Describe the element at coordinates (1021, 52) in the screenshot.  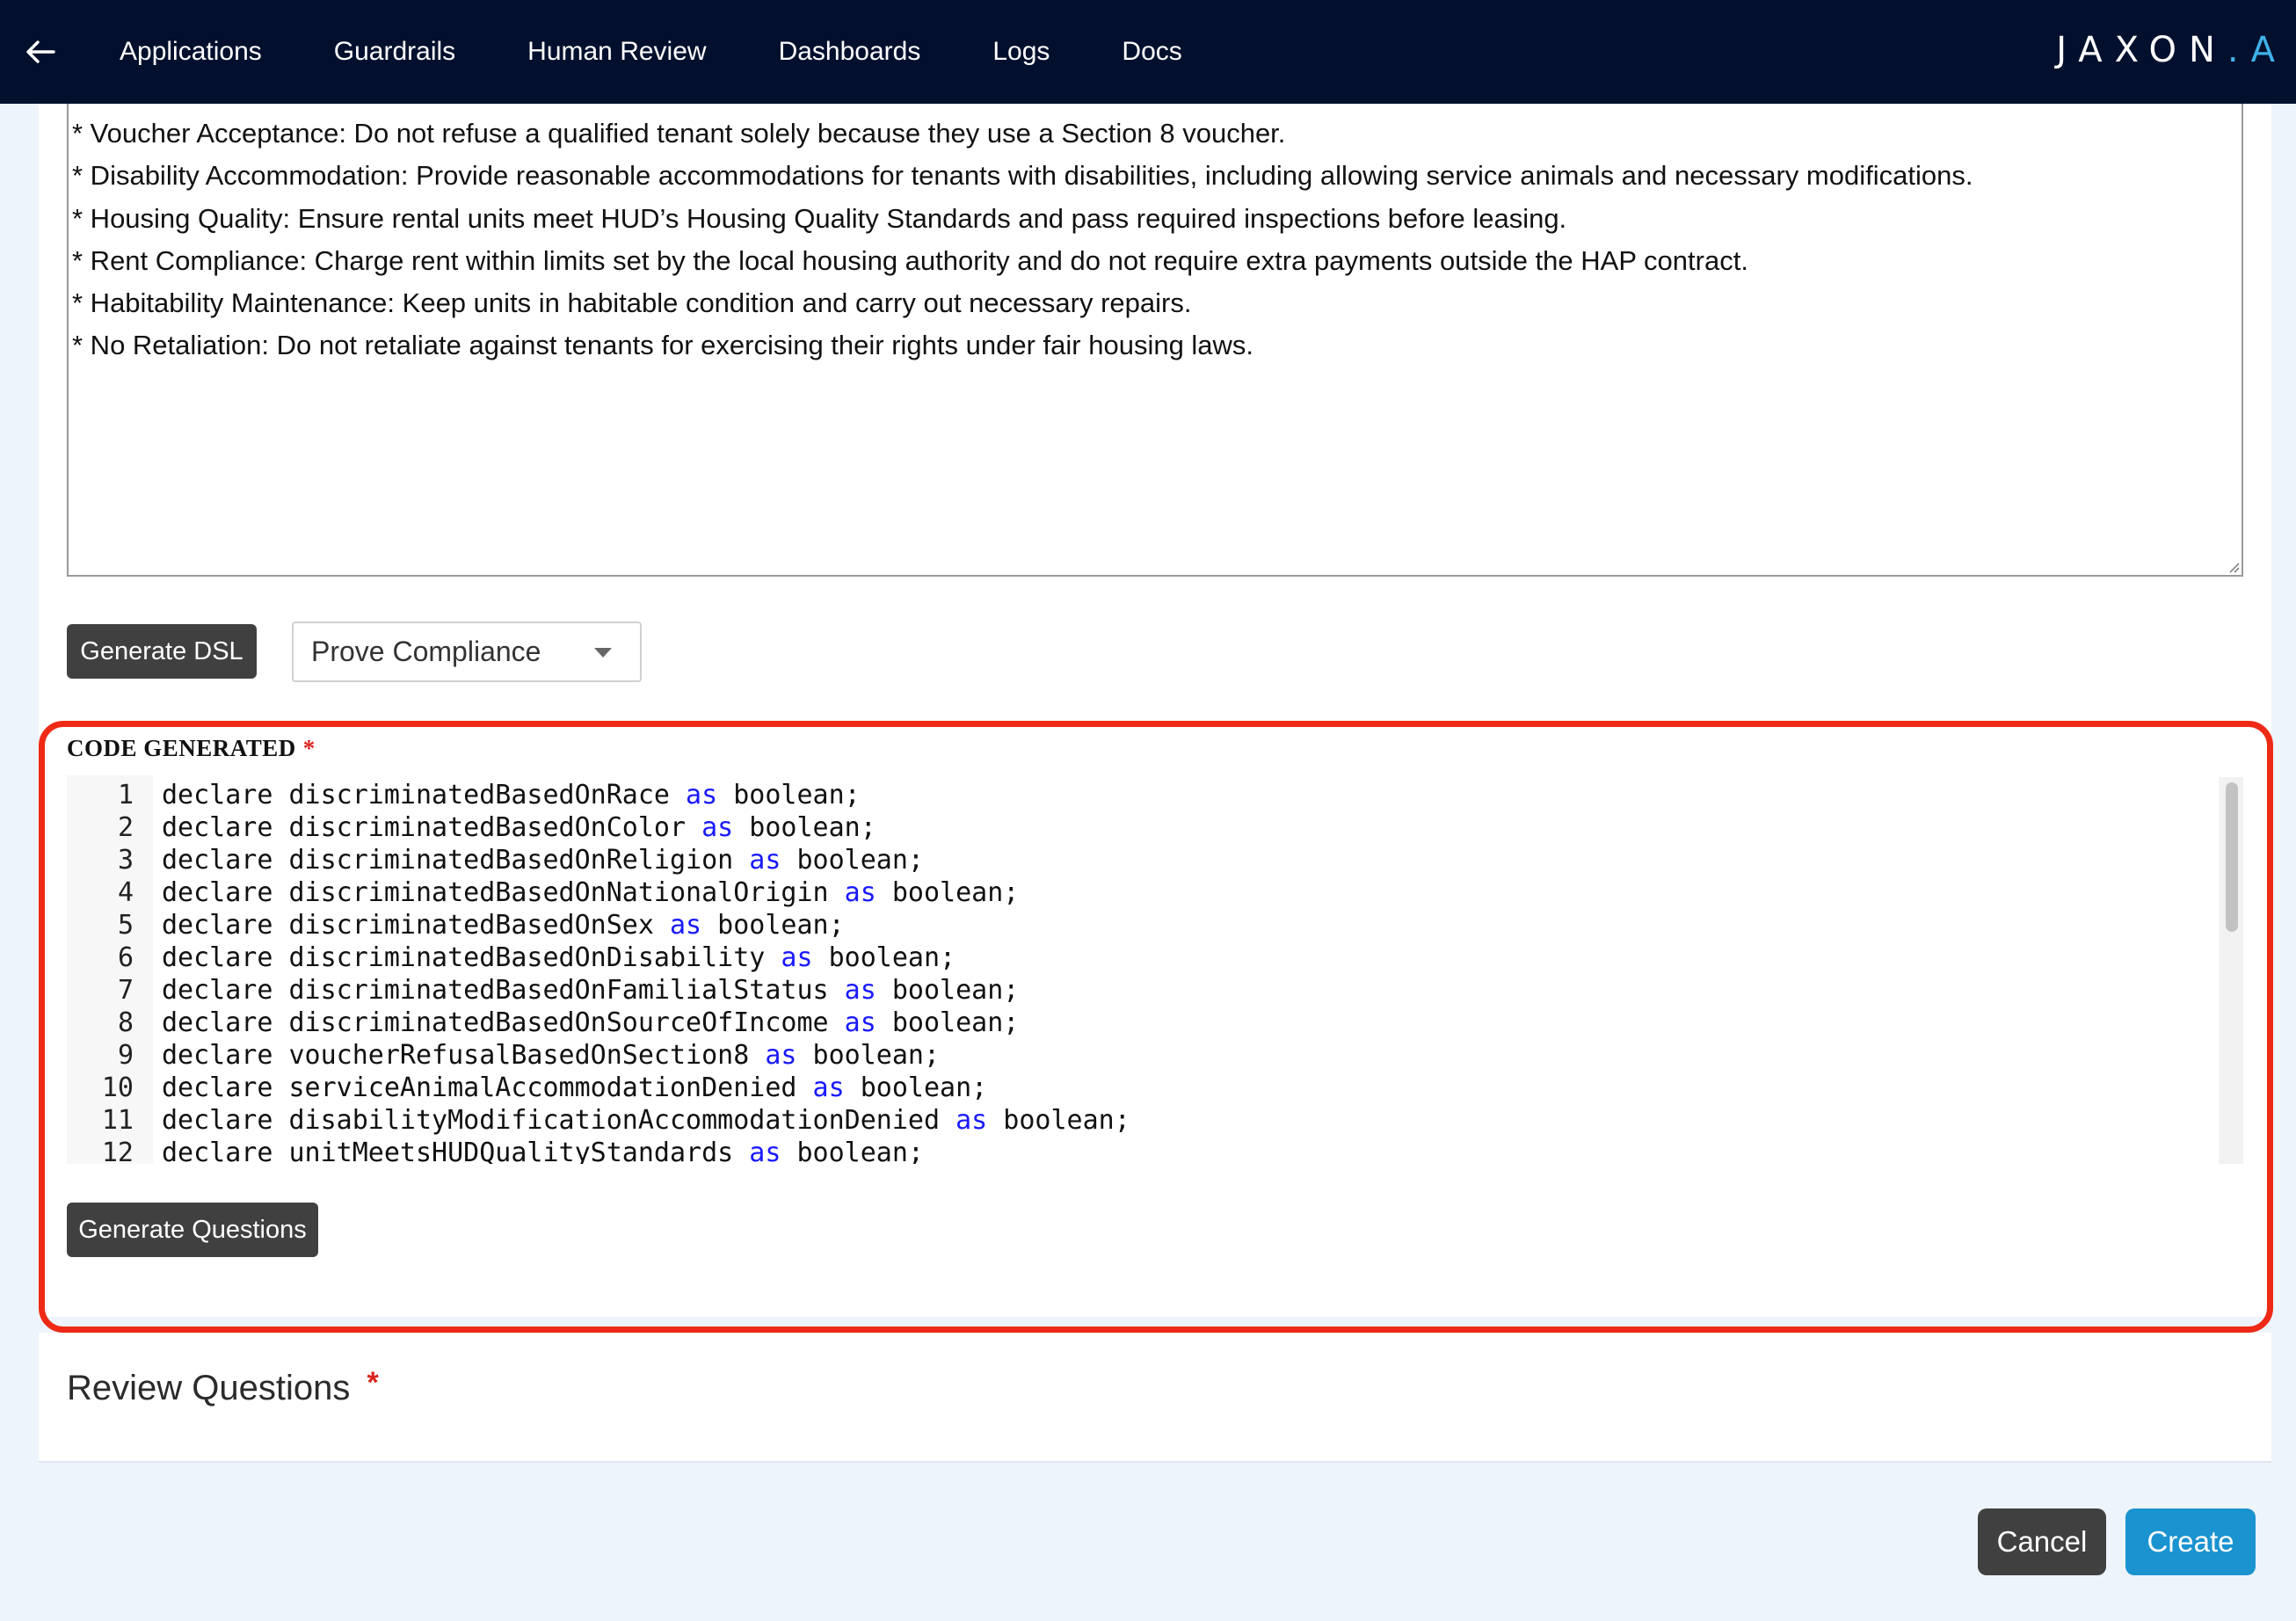
I see `nav-item-logs: Logs` at that location.